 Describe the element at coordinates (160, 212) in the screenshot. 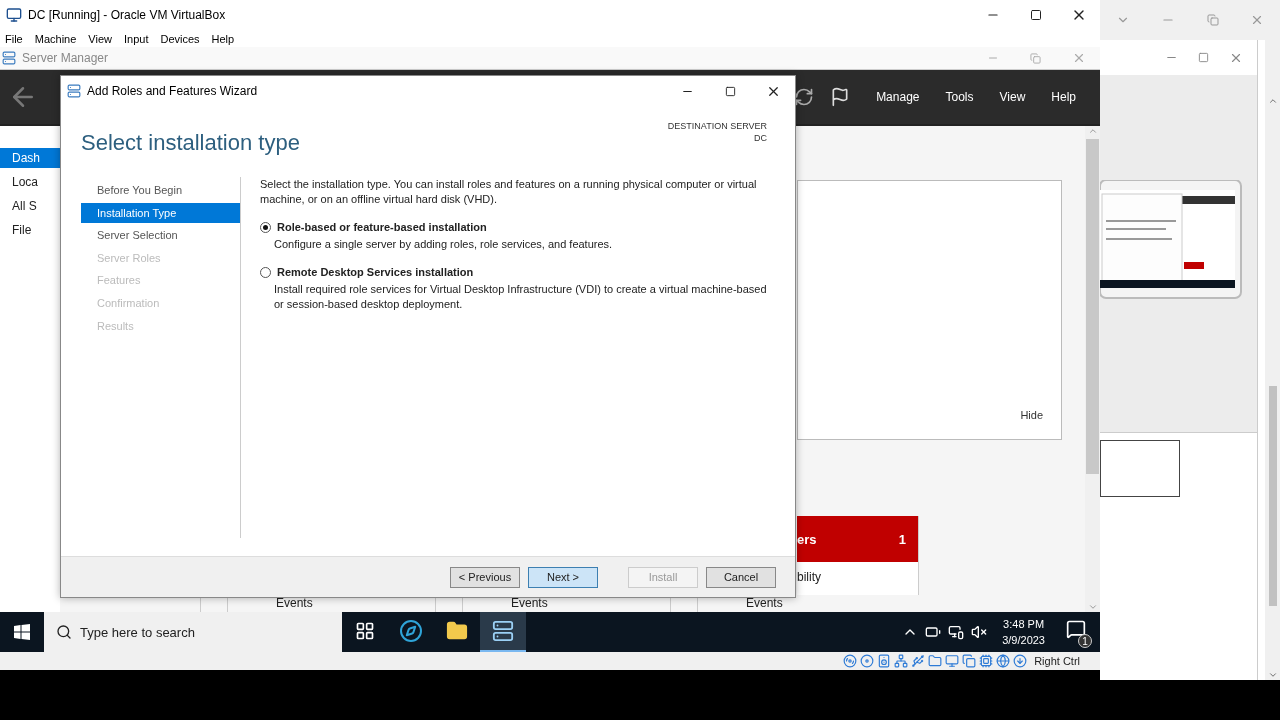

I see `wizard-step: Installation Type` at that location.